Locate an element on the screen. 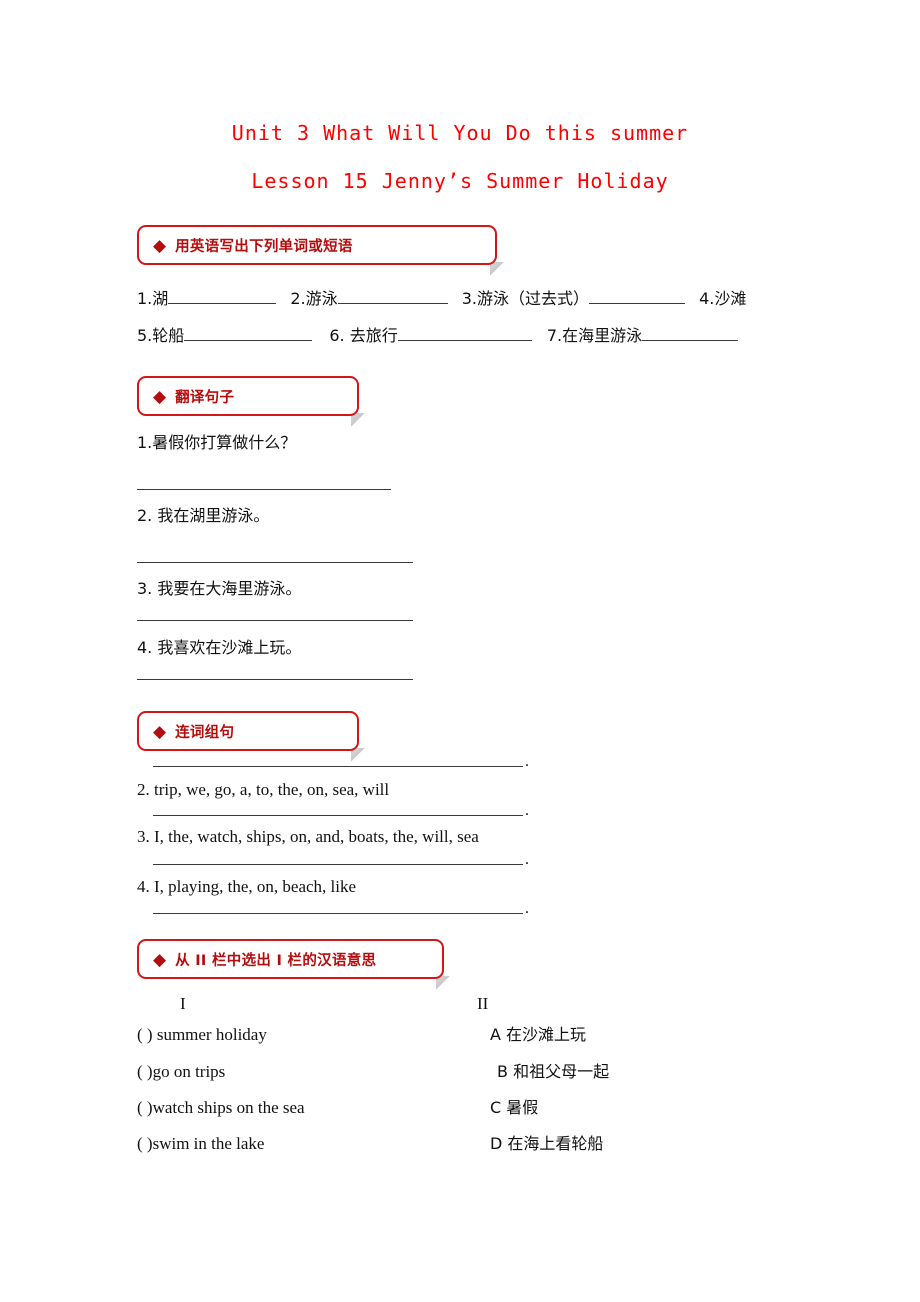 This screenshot has width=920, height=1302. section-header-matching: ◆ 从 II 栏中选出 I 栏的汉语意思 is located at coordinates (290, 959).